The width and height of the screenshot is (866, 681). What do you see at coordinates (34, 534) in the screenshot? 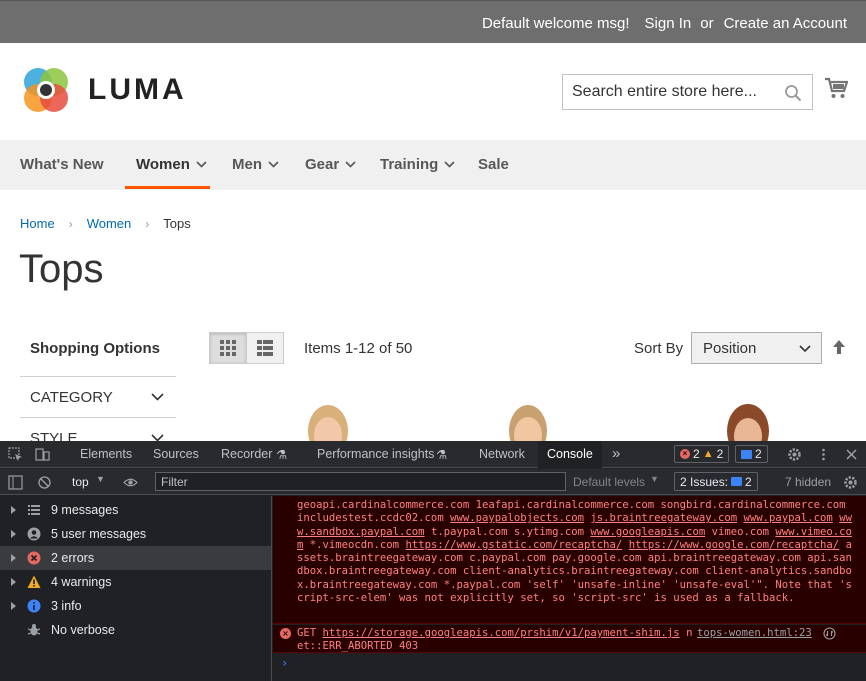
I see `user-icon` at bounding box center [34, 534].